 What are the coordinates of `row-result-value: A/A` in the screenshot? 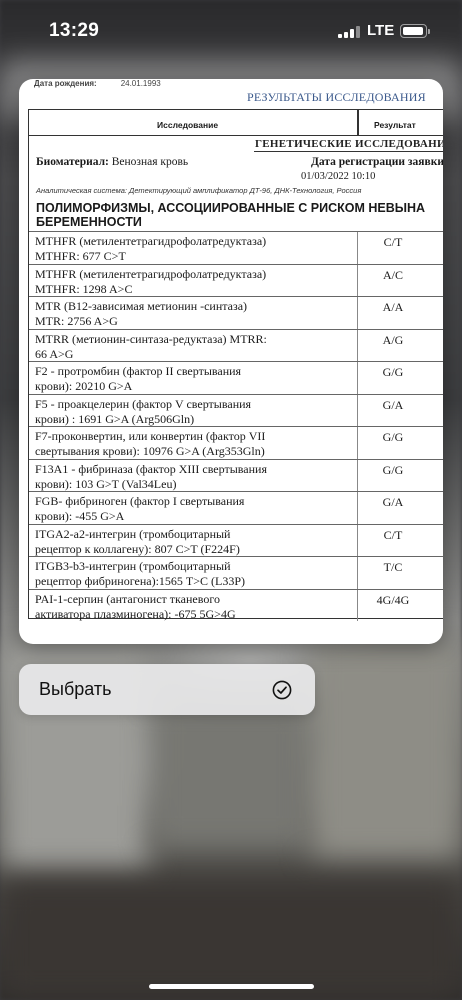 It's located at (393, 307).